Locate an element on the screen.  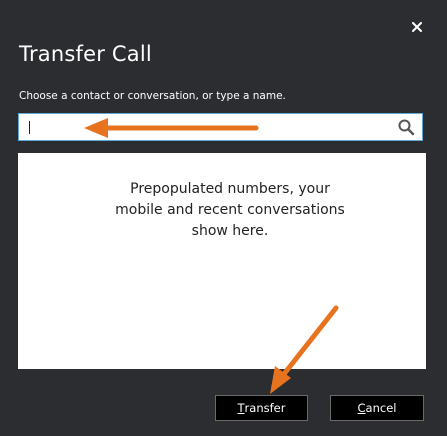
dialog-title: Transfer Call is located at coordinates (85, 54).